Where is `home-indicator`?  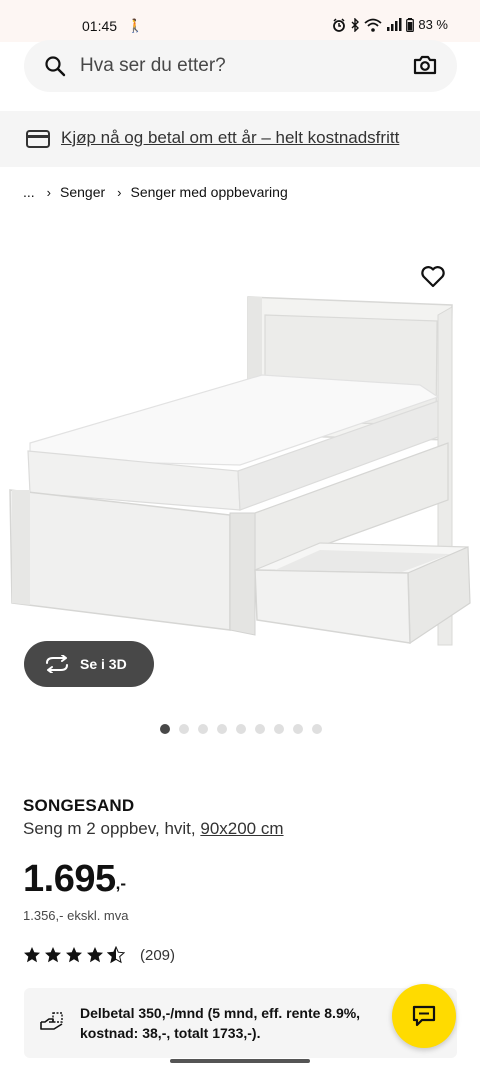
home-indicator is located at coordinates (240, 1061).